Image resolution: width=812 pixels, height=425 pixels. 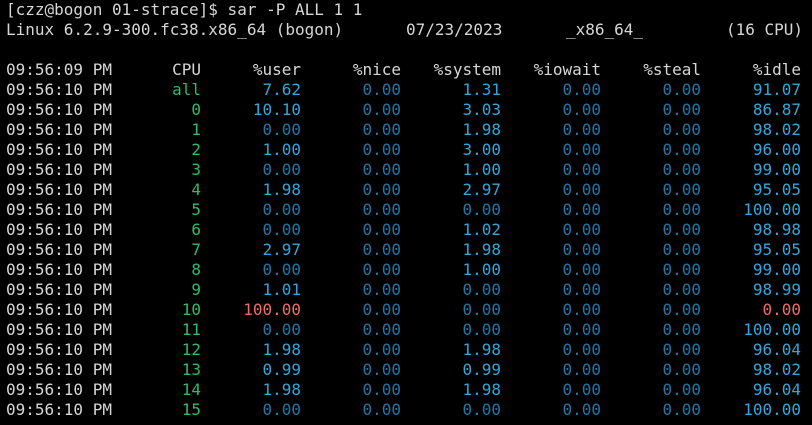 What do you see at coordinates (776, 389) in the screenshot?
I see `cell-idle: 96.04` at bounding box center [776, 389].